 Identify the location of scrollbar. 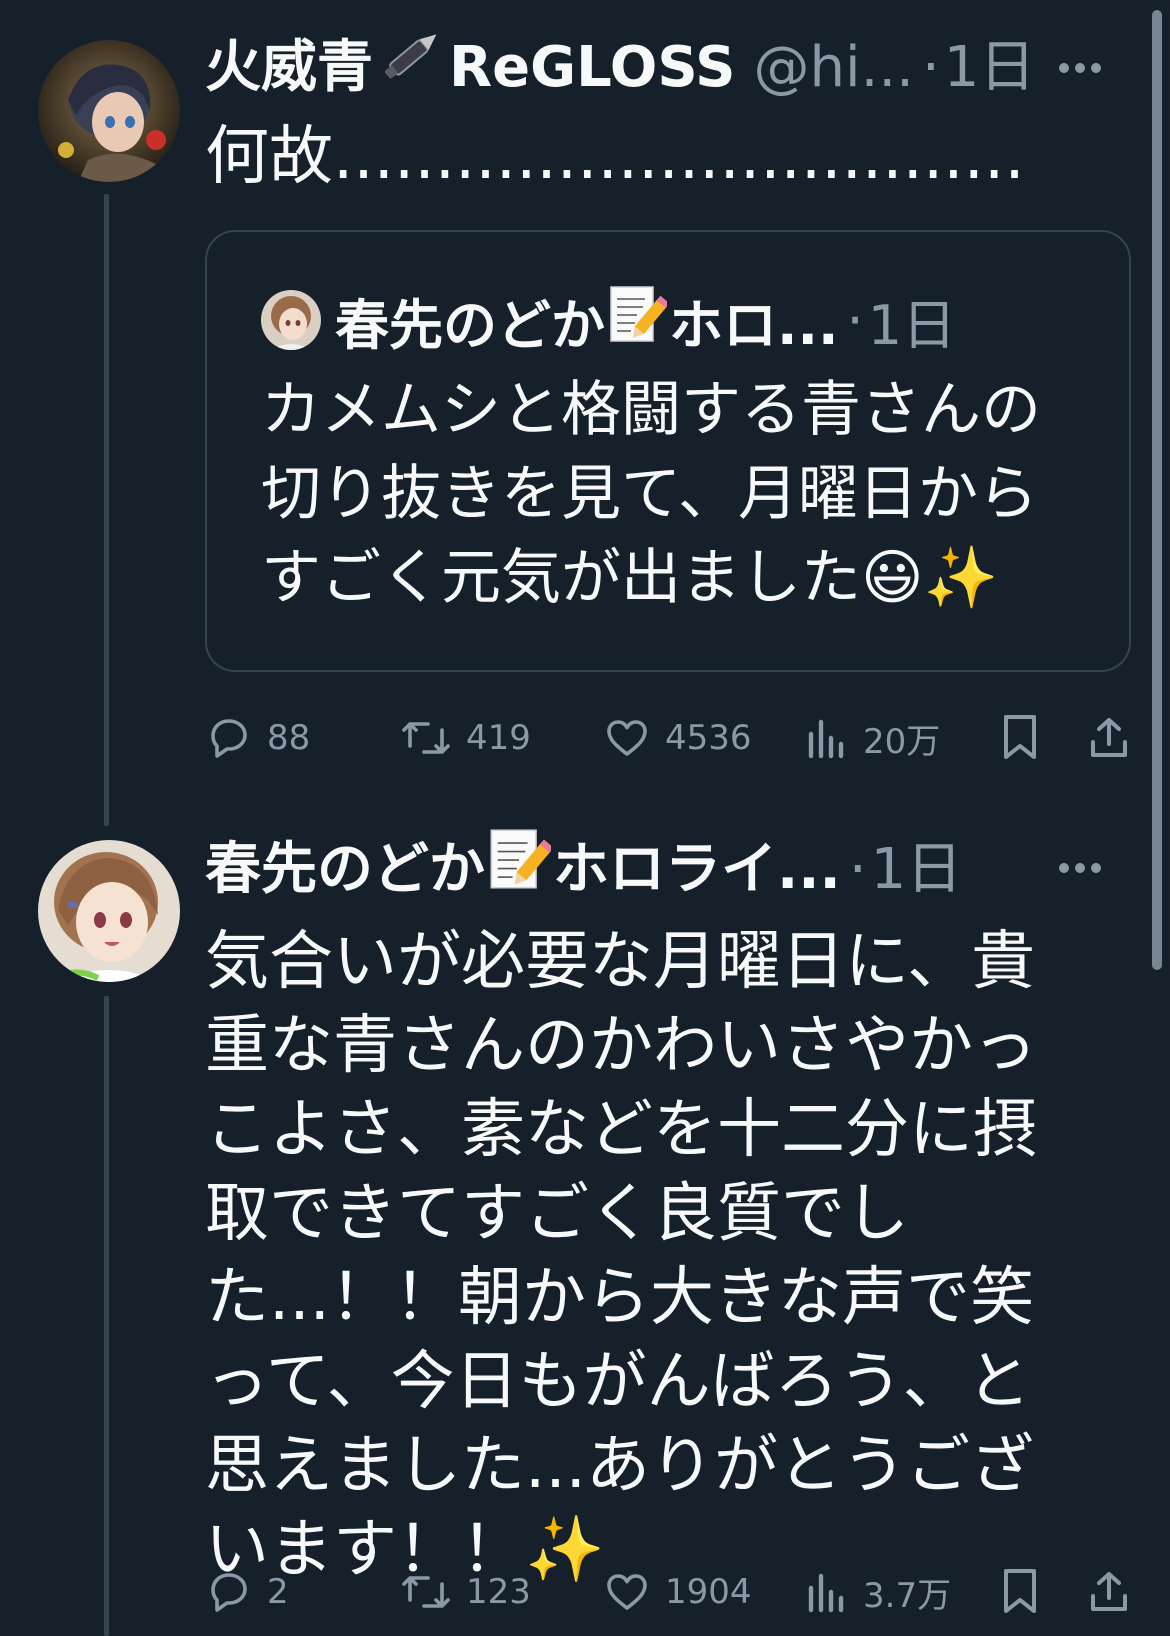
(1157, 490).